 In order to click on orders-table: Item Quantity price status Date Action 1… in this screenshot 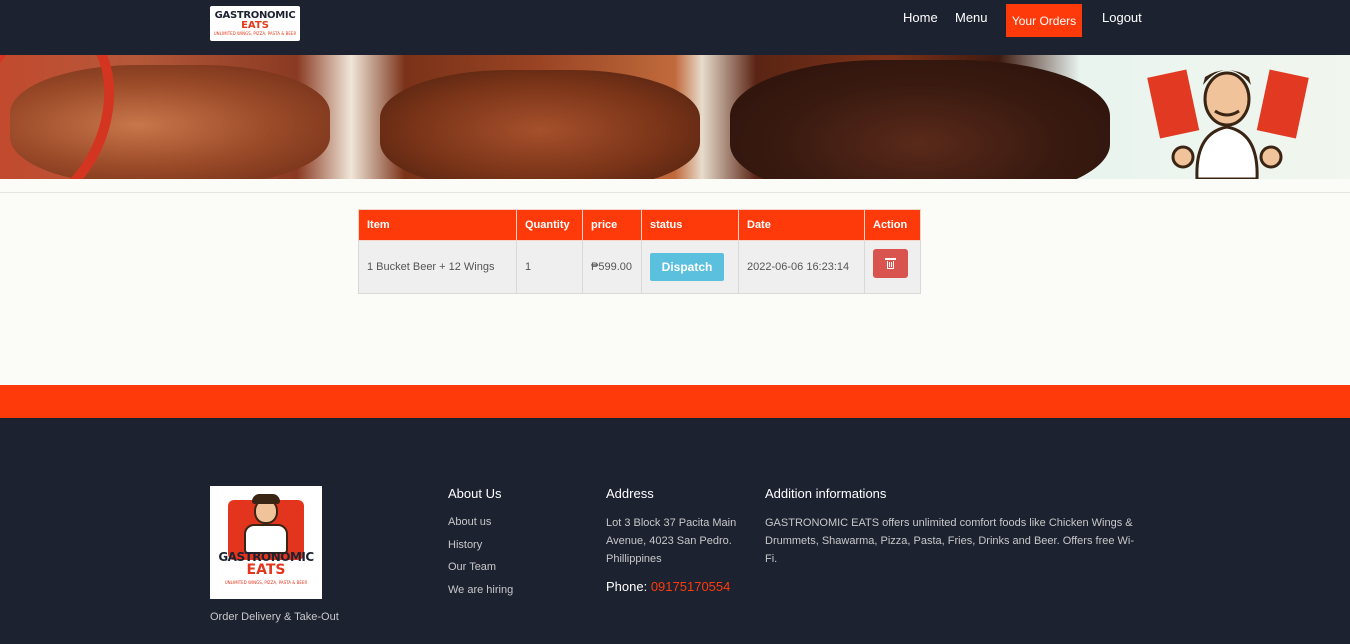, I will do `click(639, 251)`.